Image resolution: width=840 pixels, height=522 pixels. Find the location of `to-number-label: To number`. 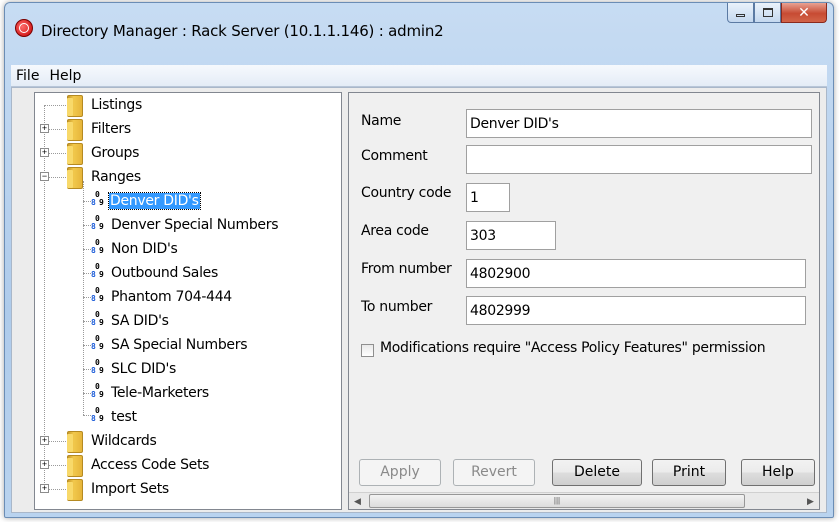

to-number-label: To number is located at coordinates (397, 307).